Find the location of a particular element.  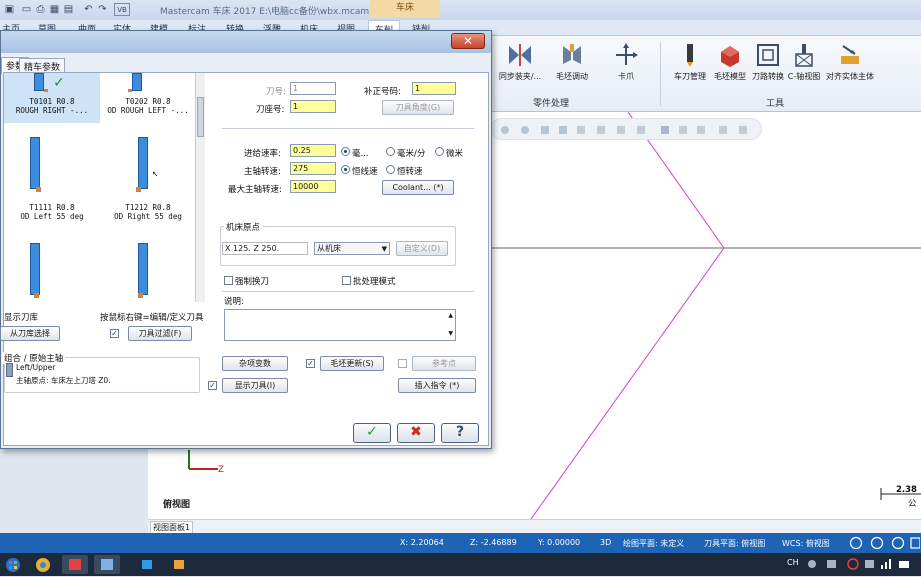

notes-label: 说明: is located at coordinates (234, 302).